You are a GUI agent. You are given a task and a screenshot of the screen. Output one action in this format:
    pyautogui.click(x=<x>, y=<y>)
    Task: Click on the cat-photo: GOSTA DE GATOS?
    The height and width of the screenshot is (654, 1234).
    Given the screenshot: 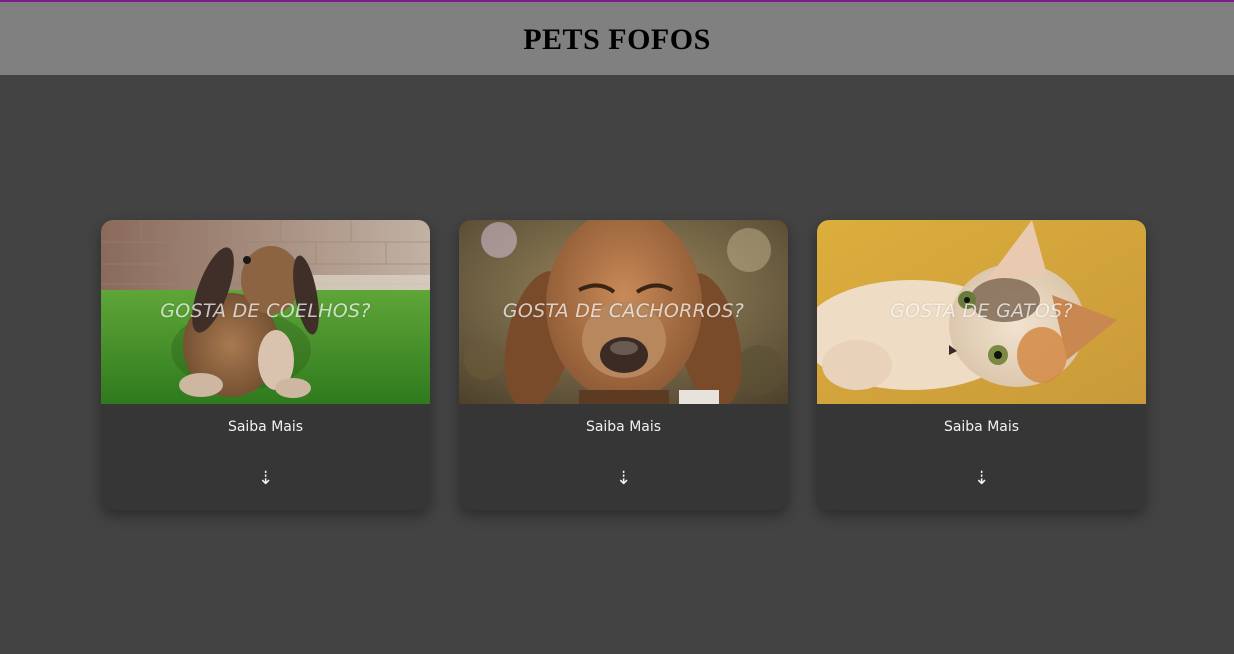 What is the action you would take?
    pyautogui.click(x=981, y=312)
    